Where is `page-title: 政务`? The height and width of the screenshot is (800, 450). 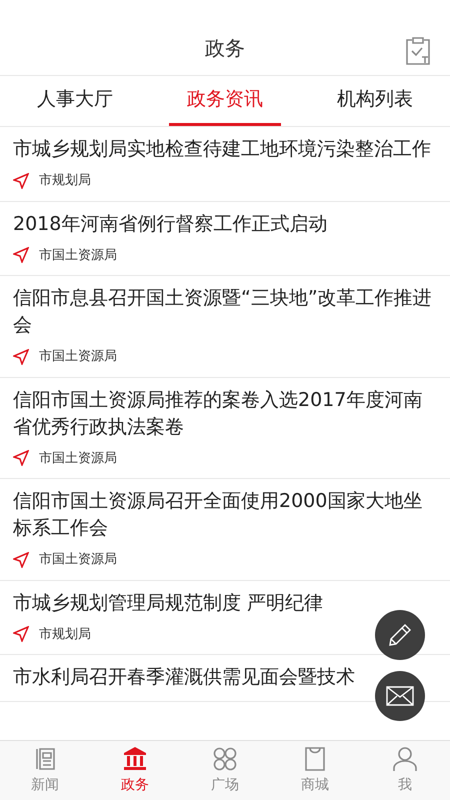
page-title: 政务 is located at coordinates (225, 48).